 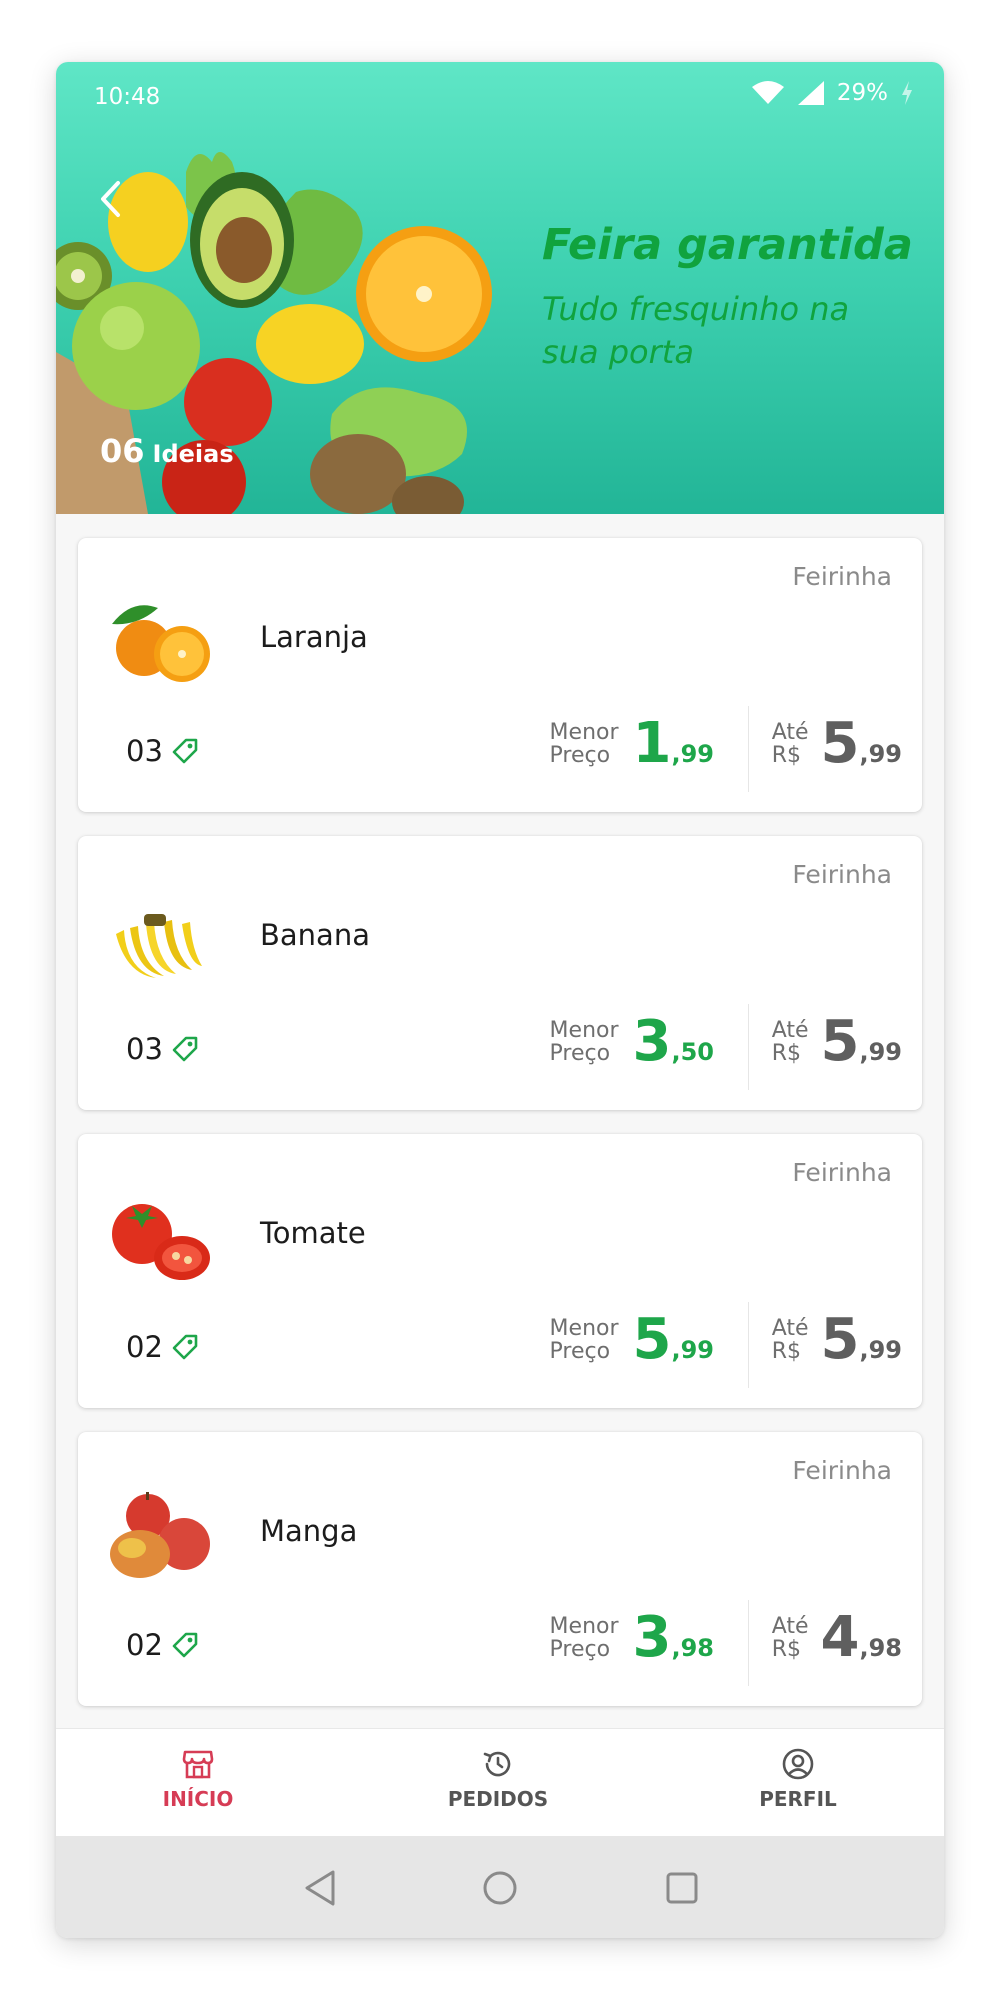 I want to click on product-name: Laranja, so click(x=314, y=637).